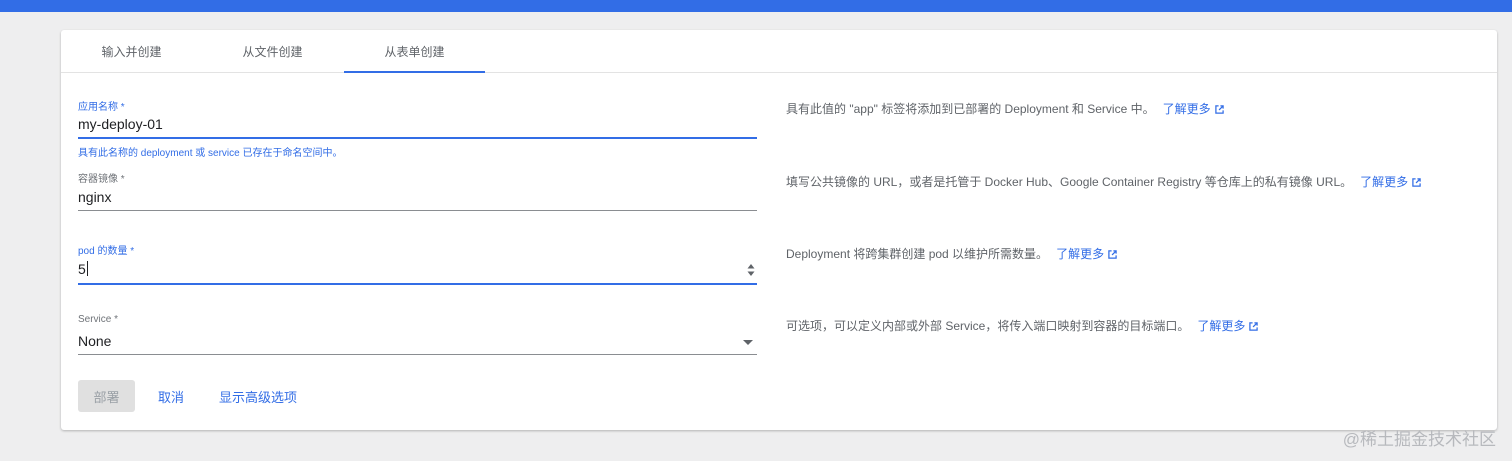 Image resolution: width=1512 pixels, height=461 pixels. What do you see at coordinates (417, 210) in the screenshot?
I see `container-image-underline` at bounding box center [417, 210].